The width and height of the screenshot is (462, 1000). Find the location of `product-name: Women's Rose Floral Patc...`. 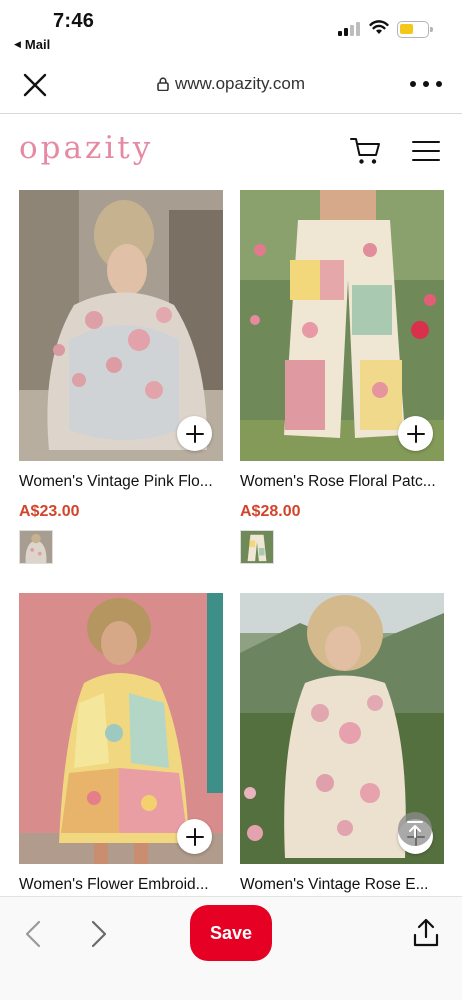

product-name: Women's Rose Floral Patc... is located at coordinates (343, 482).